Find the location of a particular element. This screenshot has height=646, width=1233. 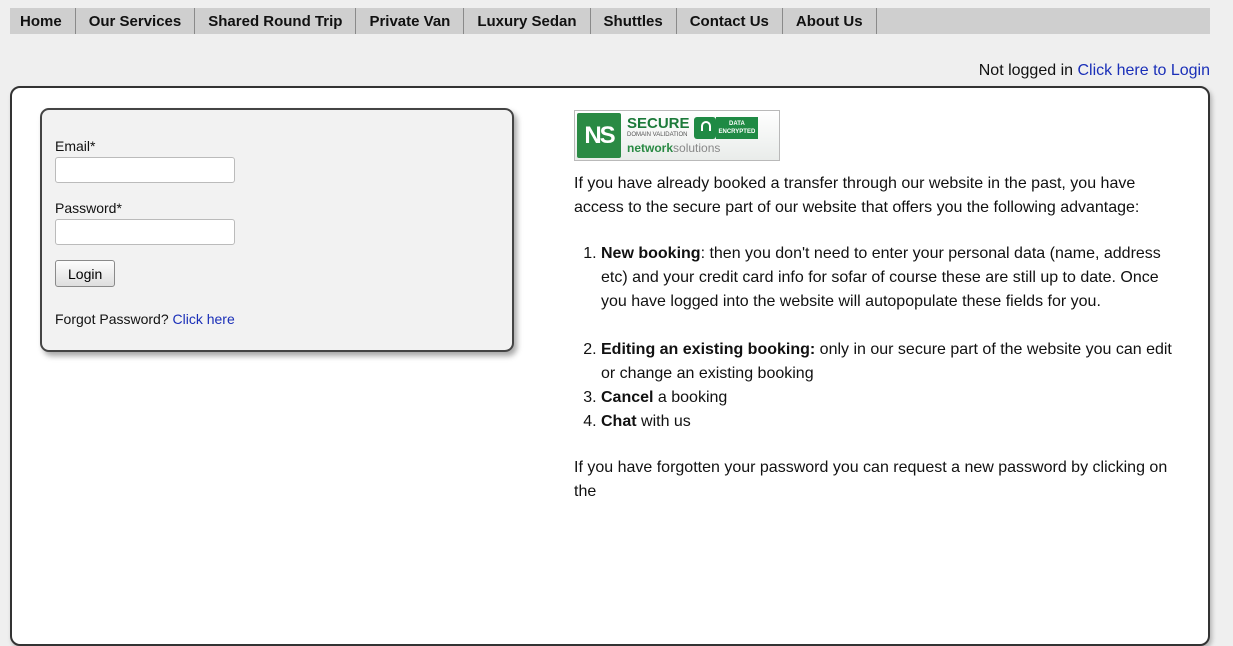

login-button: Login is located at coordinates (85, 273).